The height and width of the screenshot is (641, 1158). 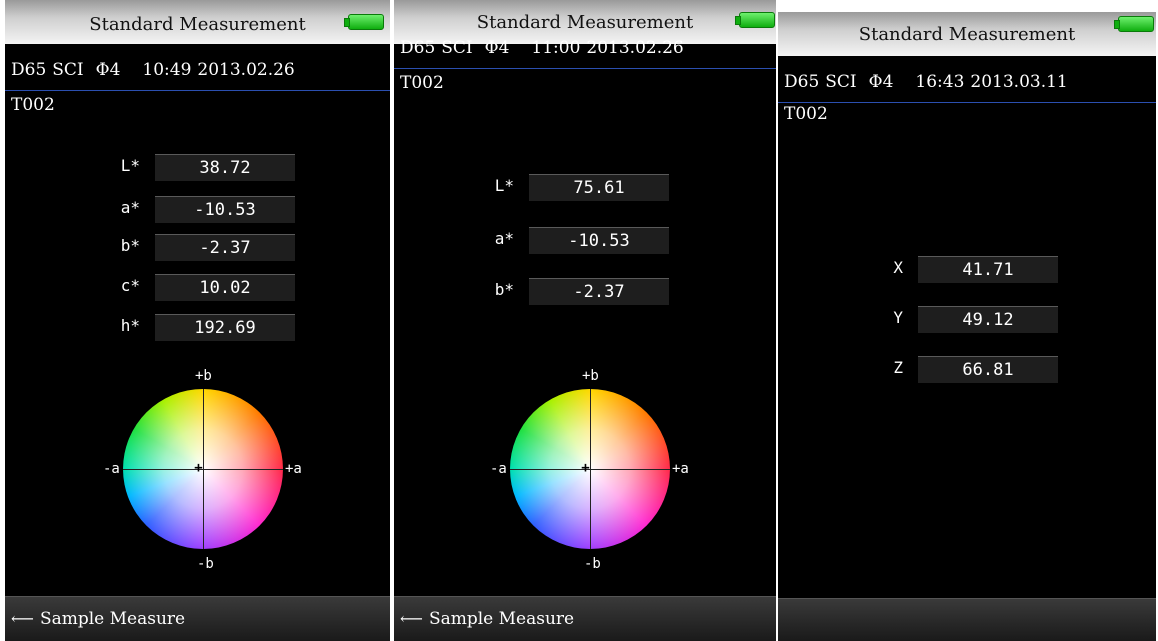 I want to click on value-field: 41.71, so click(x=988, y=269).